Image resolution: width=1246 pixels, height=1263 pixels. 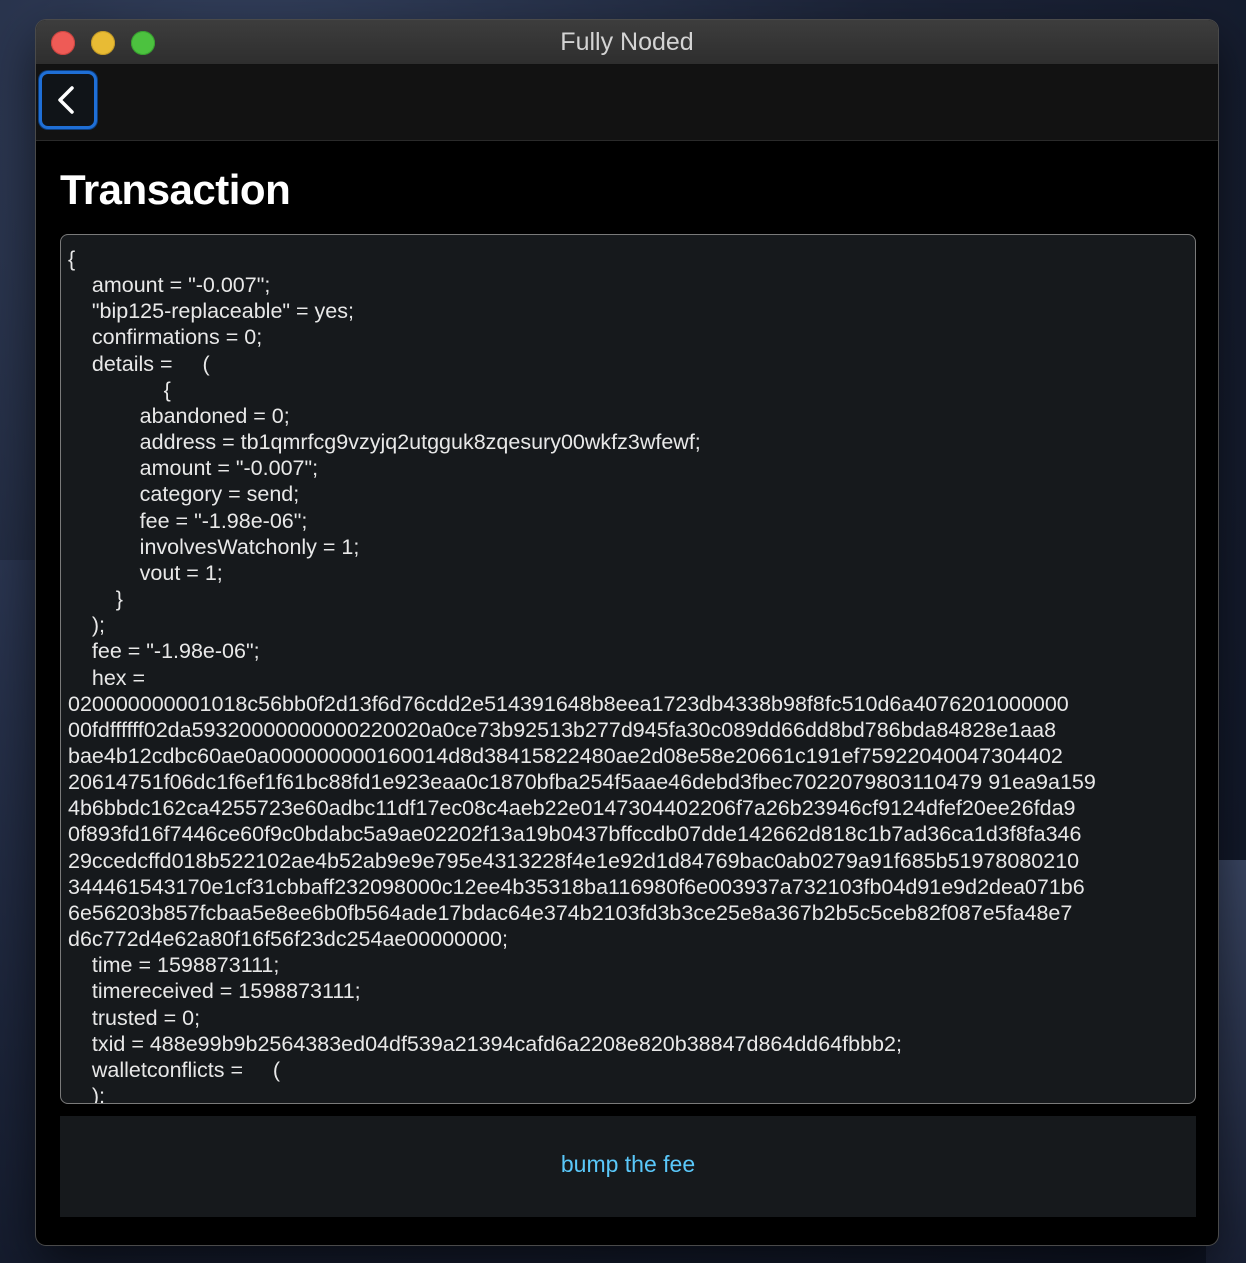 What do you see at coordinates (627, 103) in the screenshot?
I see `navigation-bar` at bounding box center [627, 103].